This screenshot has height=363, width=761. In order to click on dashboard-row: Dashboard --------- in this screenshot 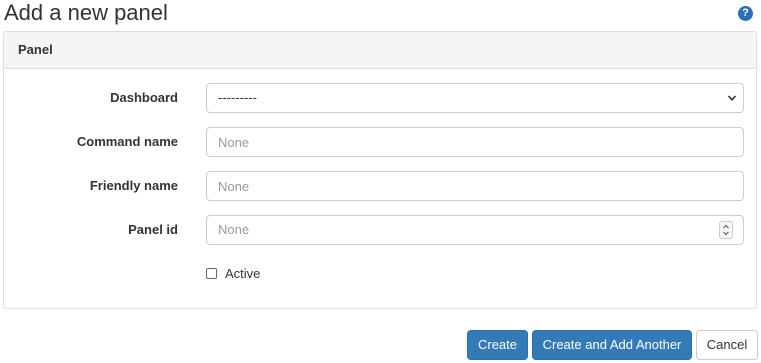, I will do `click(380, 98)`.